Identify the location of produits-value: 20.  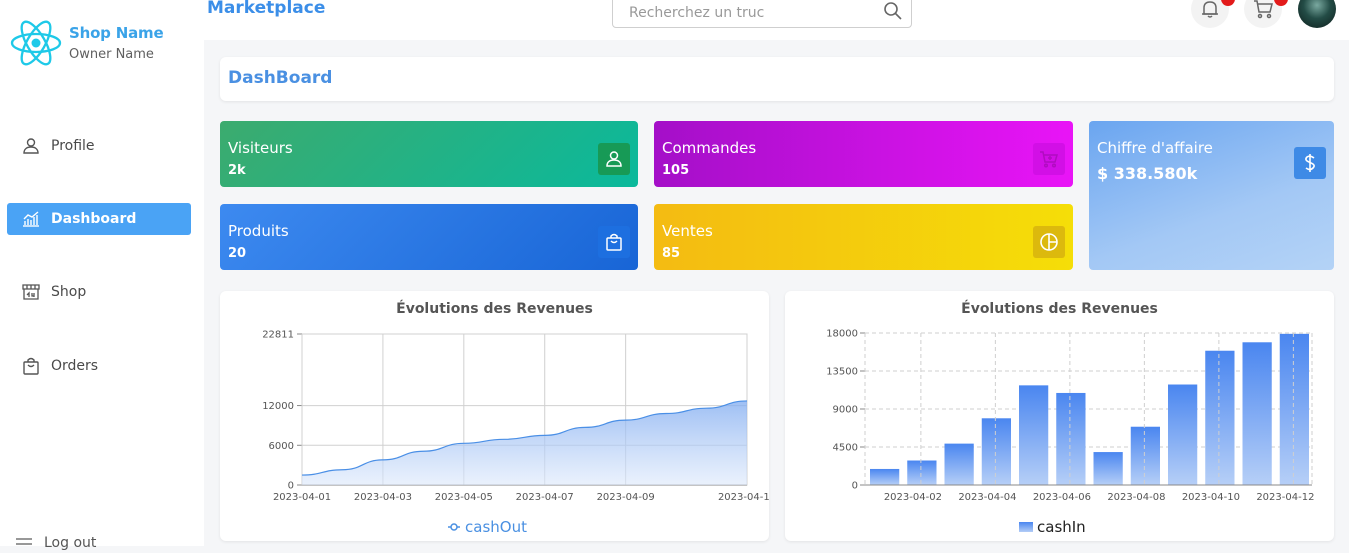
(237, 253).